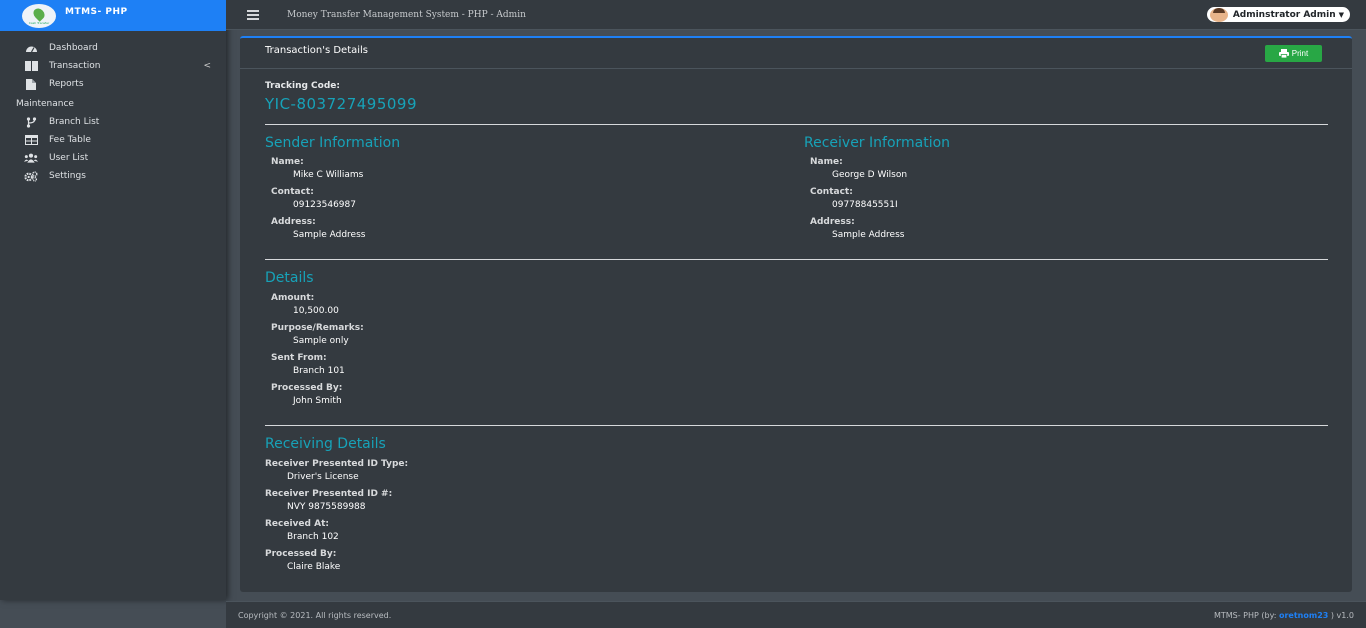 Image resolution: width=1366 pixels, height=628 pixels. What do you see at coordinates (297, 524) in the screenshot?
I see `received-at-label: Received At:` at bounding box center [297, 524].